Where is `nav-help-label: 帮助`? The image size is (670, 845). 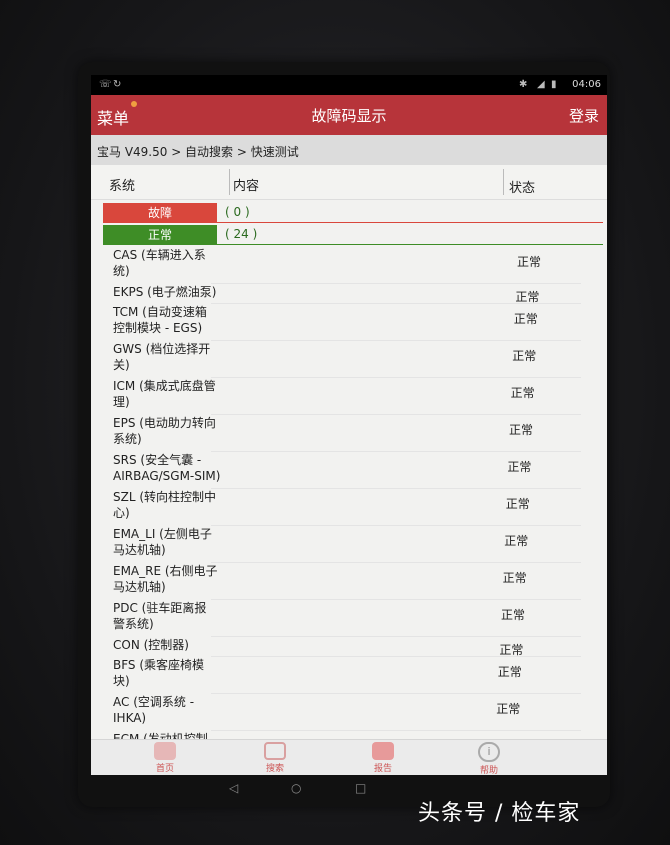
nav-help-label: 帮助 is located at coordinates (488, 770).